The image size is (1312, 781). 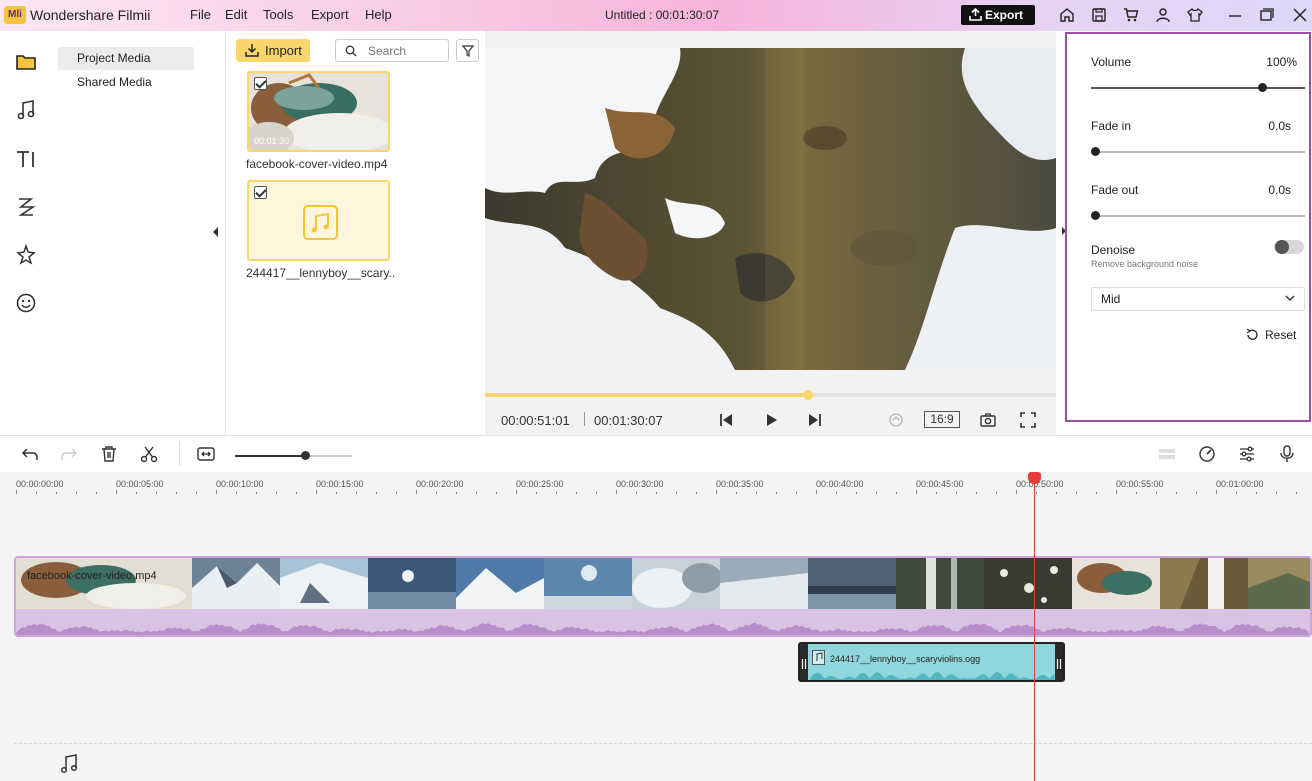 What do you see at coordinates (26, 62) in the screenshot?
I see `media-folder-icon` at bounding box center [26, 62].